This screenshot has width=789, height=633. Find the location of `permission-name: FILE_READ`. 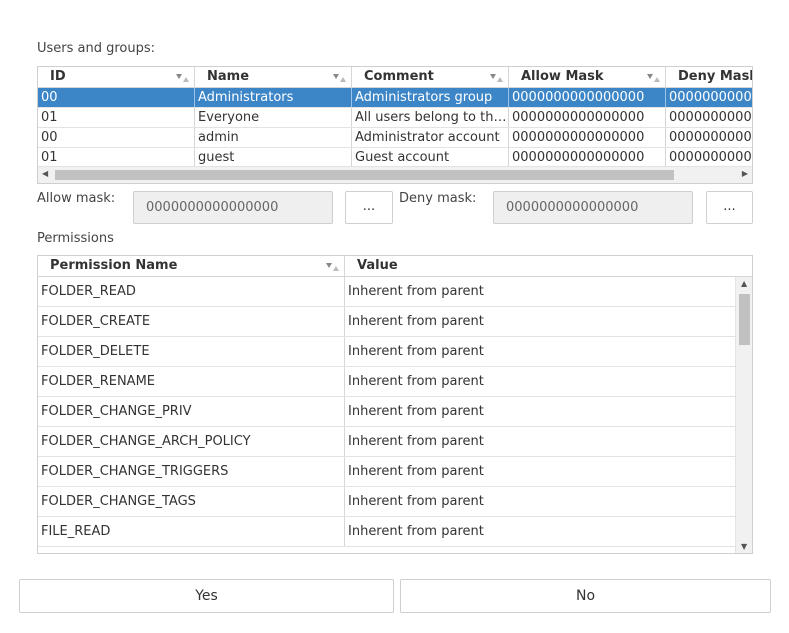

permission-name: FILE_READ is located at coordinates (191, 531).